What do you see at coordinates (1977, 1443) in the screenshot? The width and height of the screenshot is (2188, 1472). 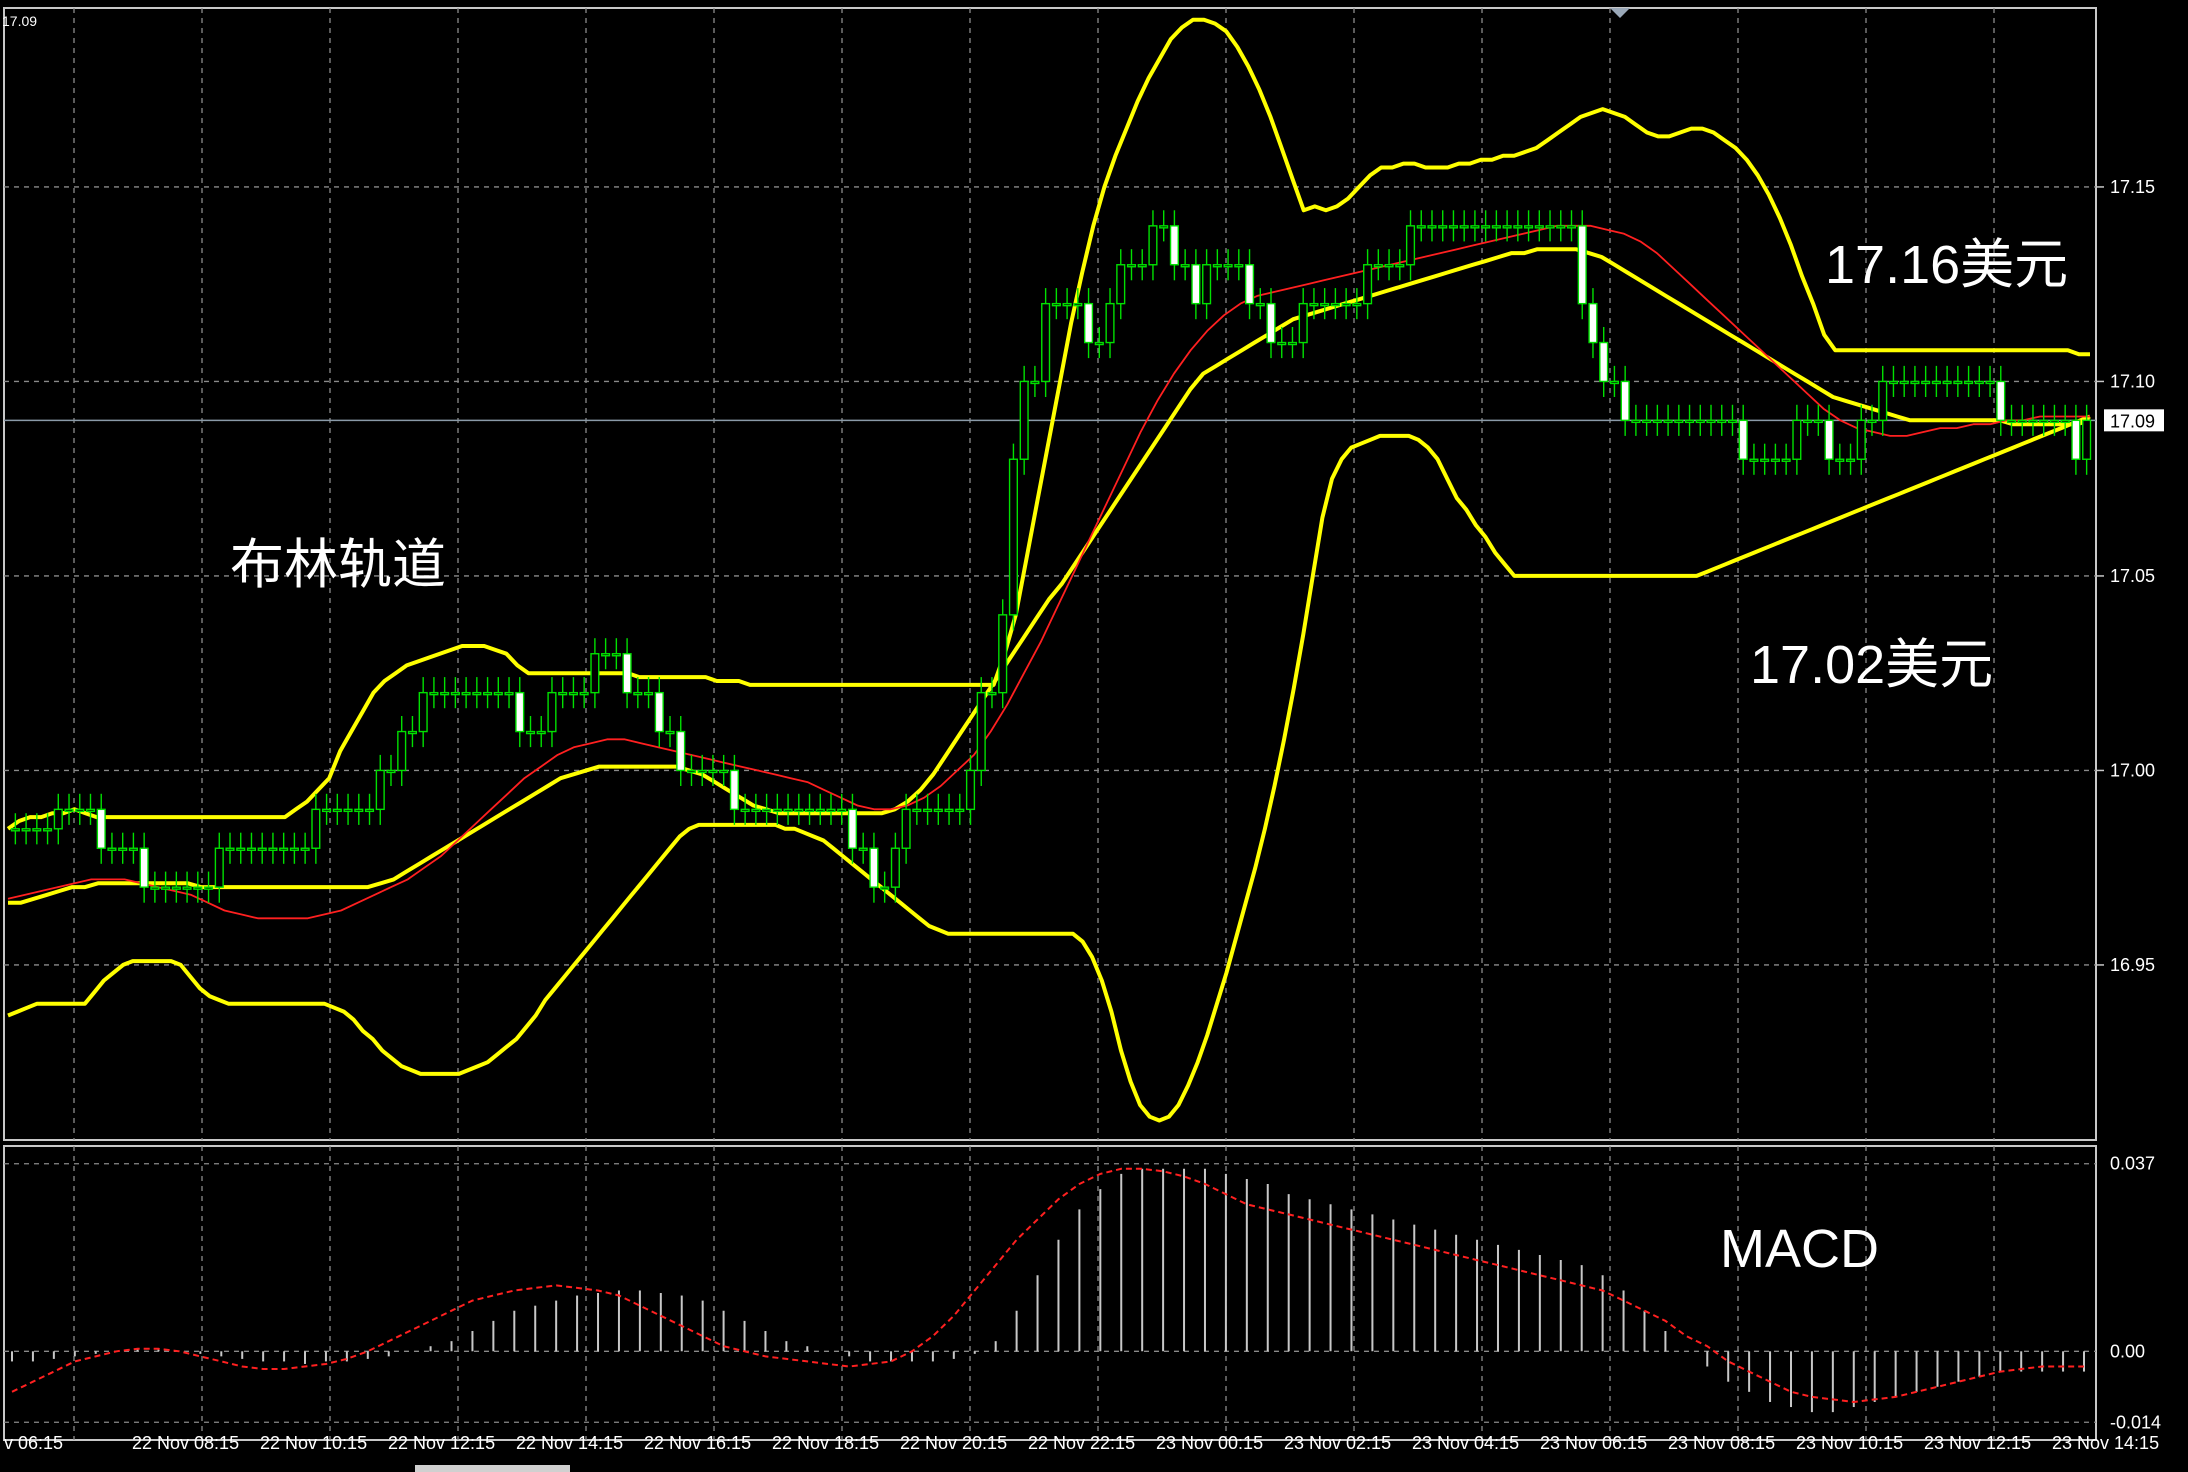 I see `time-tick-label: 23 Nov 12:15` at bounding box center [1977, 1443].